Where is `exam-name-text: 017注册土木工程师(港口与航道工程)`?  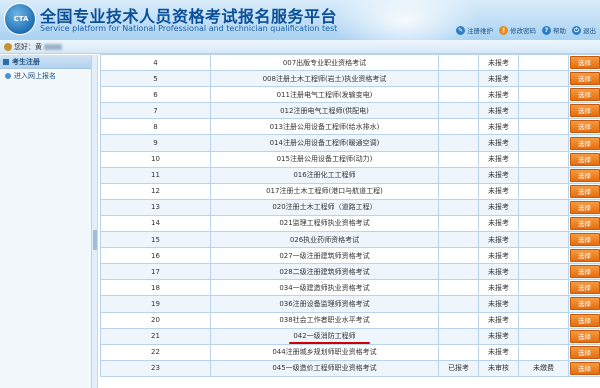 exam-name-text: 017注册土木工程师(港口与航道工程) is located at coordinates (324, 191).